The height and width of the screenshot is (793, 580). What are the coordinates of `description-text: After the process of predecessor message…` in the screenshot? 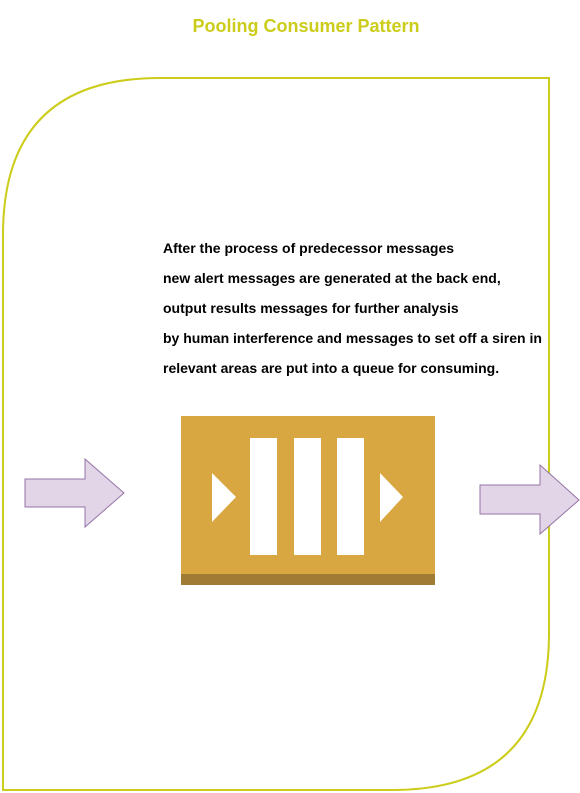 It's located at (363, 308).